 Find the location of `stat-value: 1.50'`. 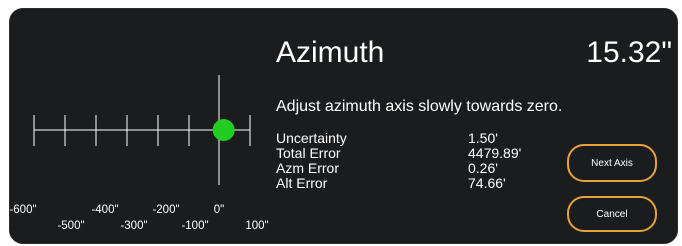

stat-value: 1.50' is located at coordinates (483, 138).